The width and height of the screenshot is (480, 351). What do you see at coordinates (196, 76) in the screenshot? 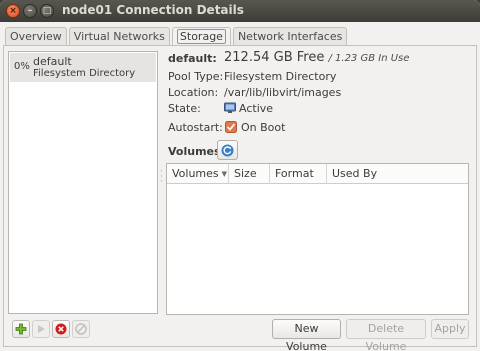
I see `pool-type-label: Pool Type:` at bounding box center [196, 76].